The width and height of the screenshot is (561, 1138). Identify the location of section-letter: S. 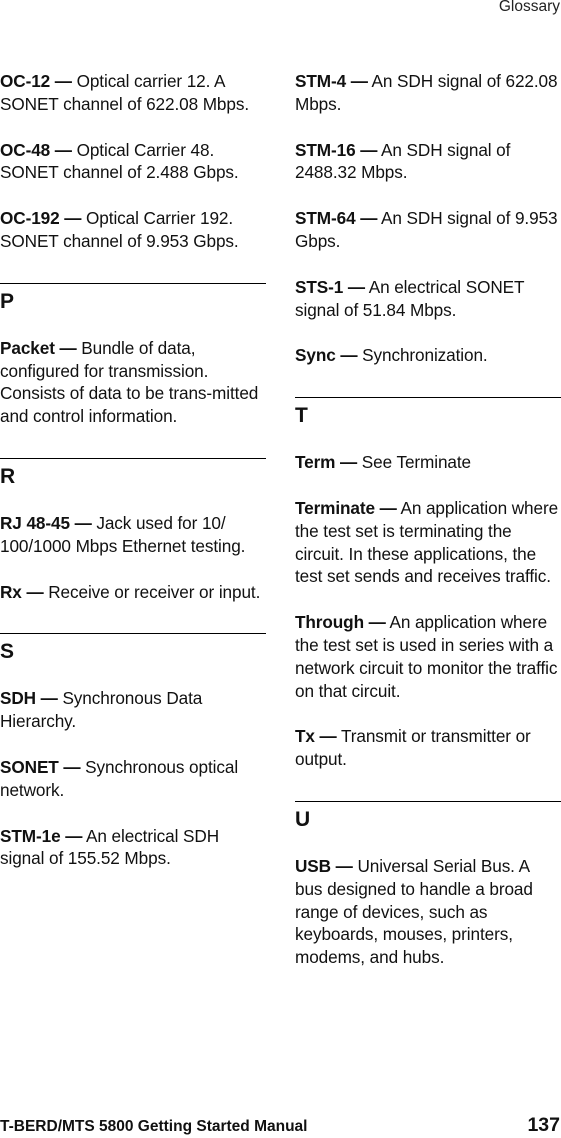
(7, 652).